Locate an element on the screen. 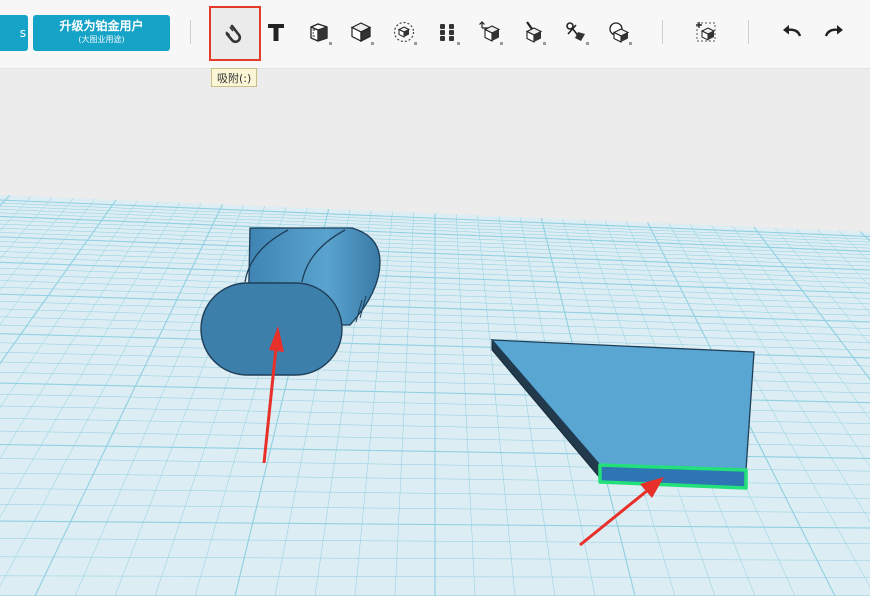 Image resolution: width=870 pixels, height=596 pixels. ruler-cube-icon is located at coordinates (319, 32).